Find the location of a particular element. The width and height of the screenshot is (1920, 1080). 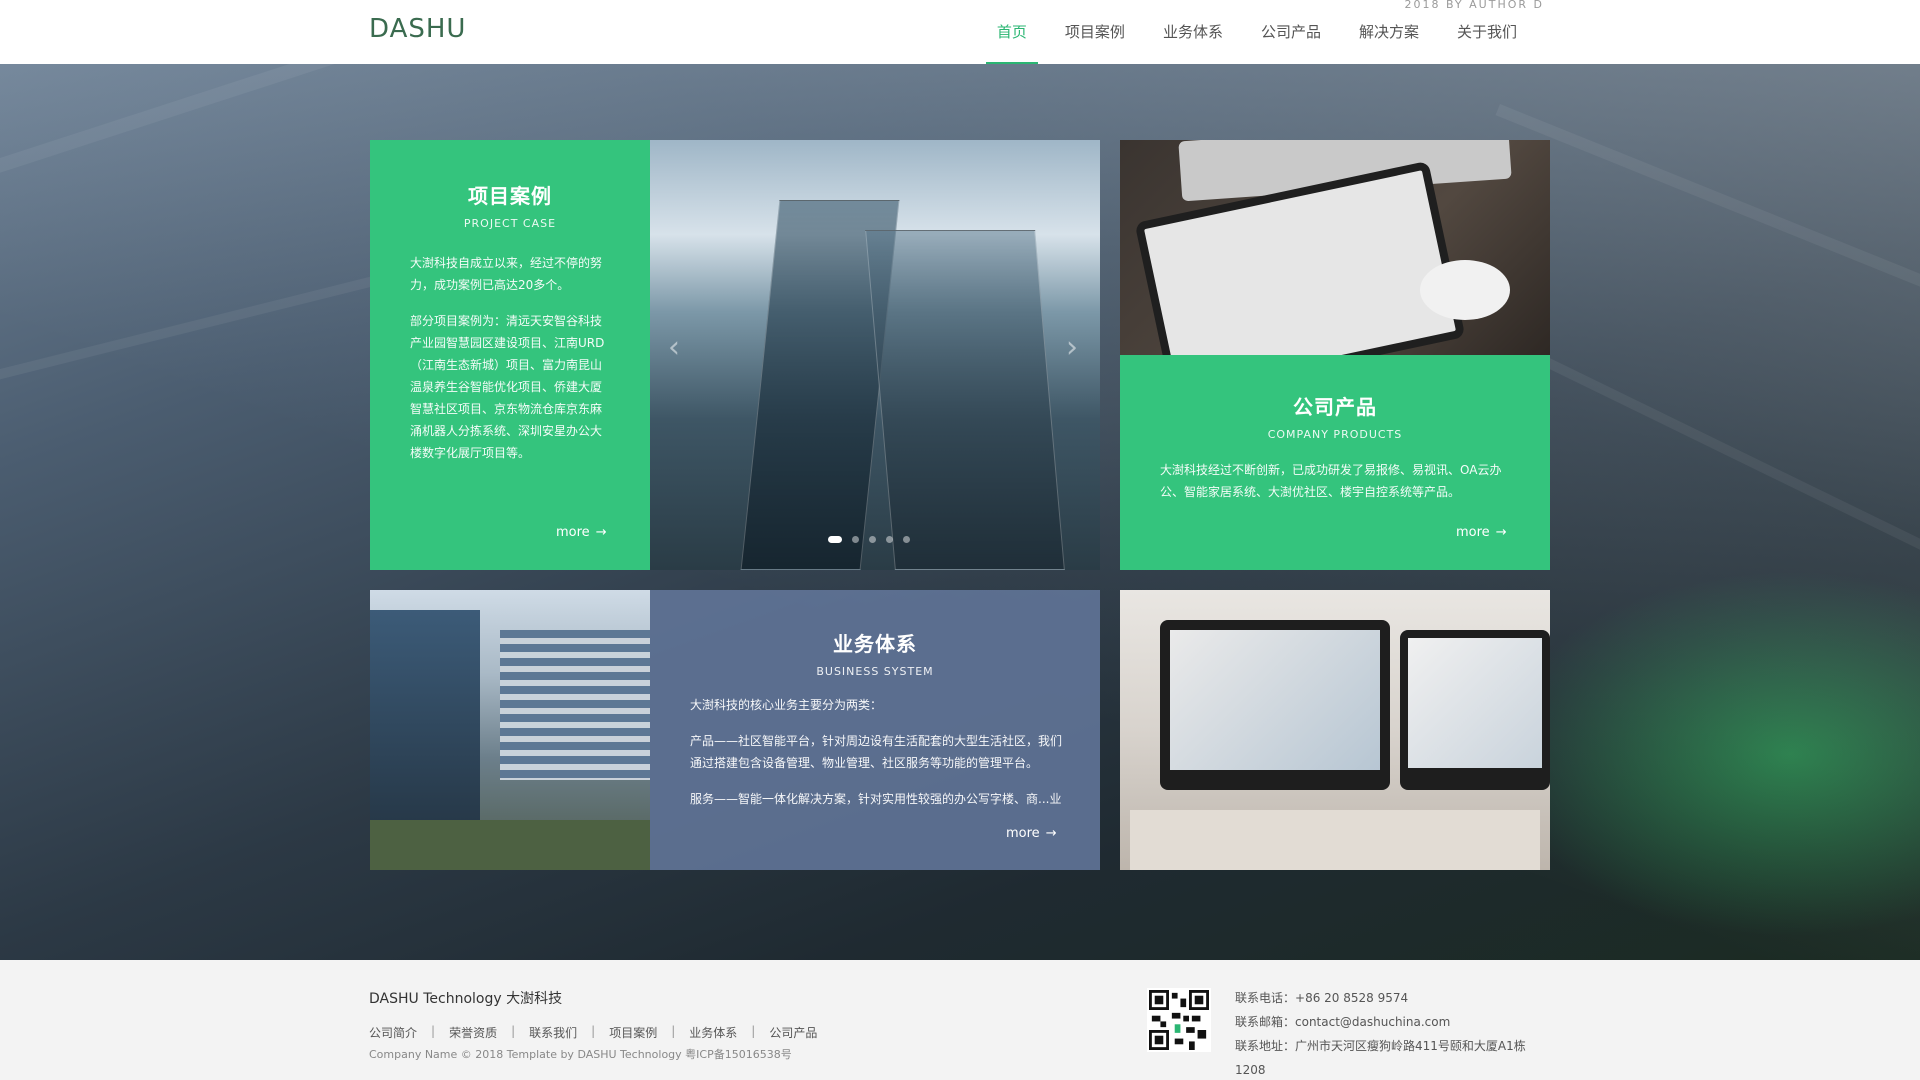

plaza-image is located at coordinates (510, 845).